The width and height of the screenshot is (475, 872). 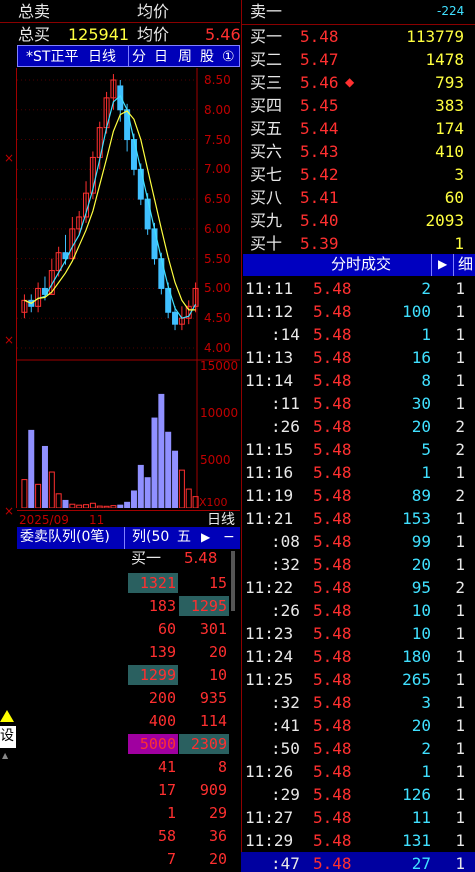 What do you see at coordinates (139, 57) in the screenshot?
I see `tab-fen: 分` at bounding box center [139, 57].